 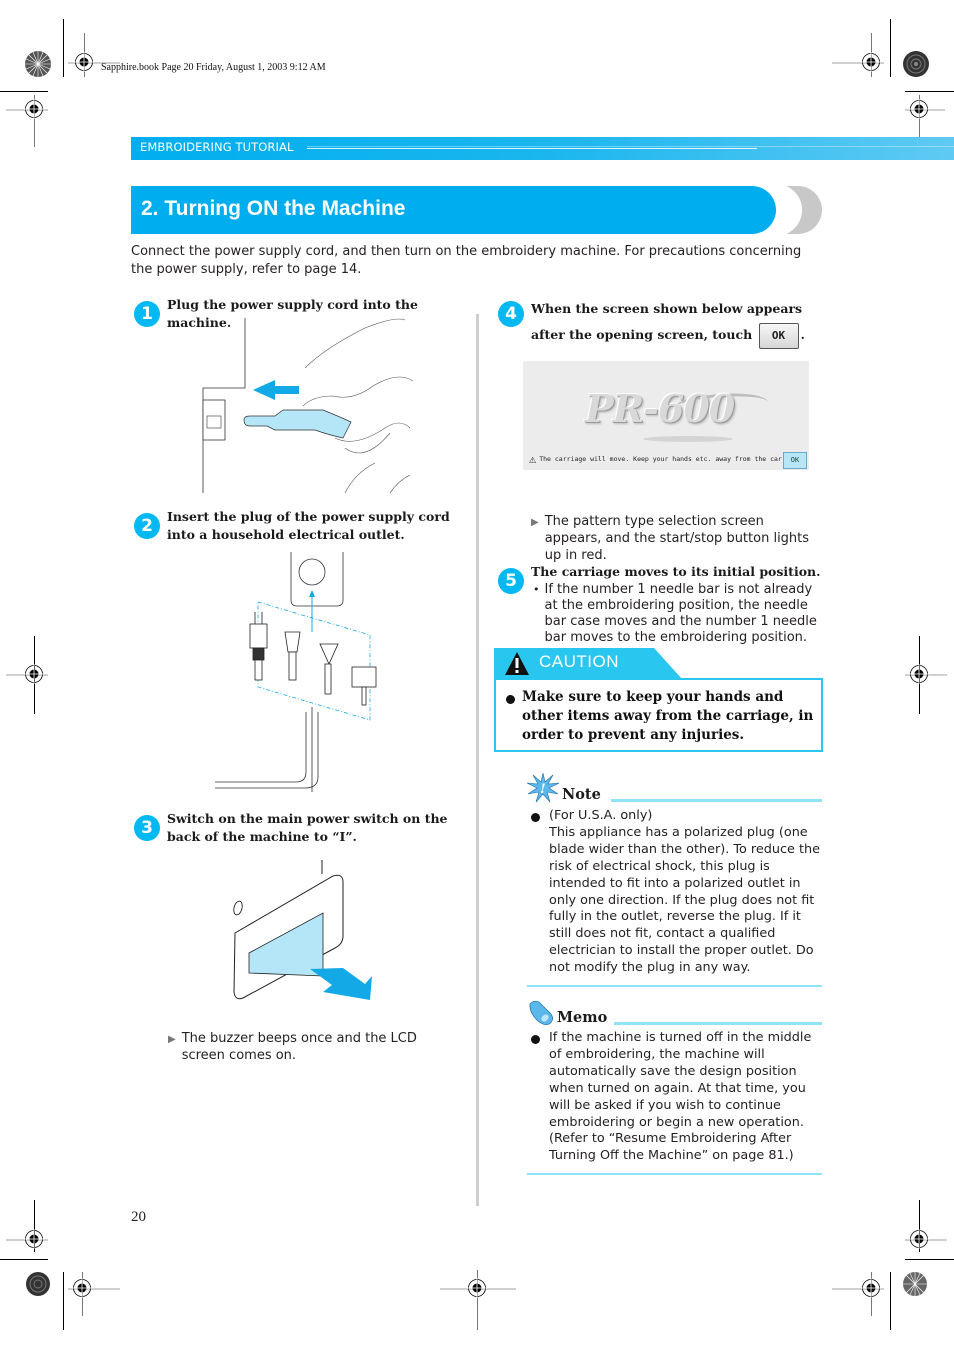 What do you see at coordinates (579, 661) in the screenshot?
I see `caution-label: CAUTION` at bounding box center [579, 661].